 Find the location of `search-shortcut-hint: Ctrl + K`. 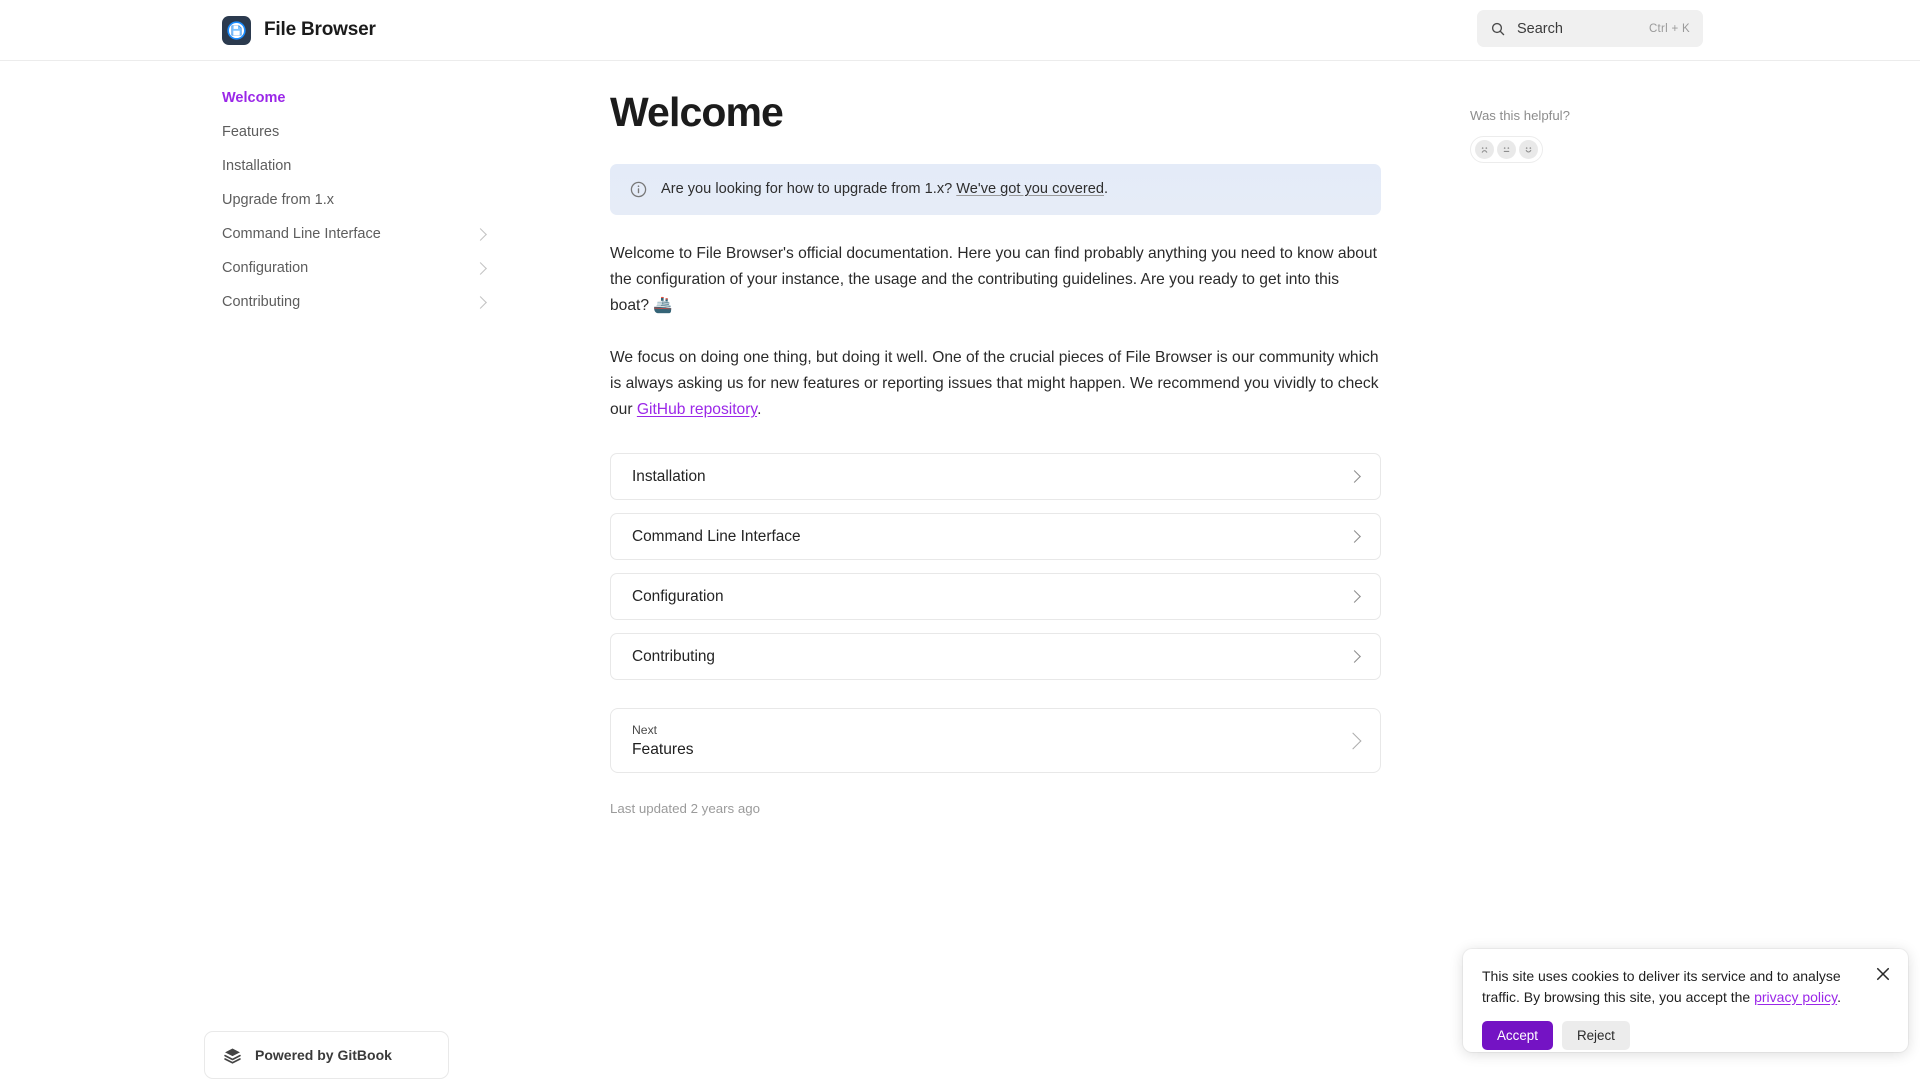

search-shortcut-hint: Ctrl + K is located at coordinates (1669, 28).